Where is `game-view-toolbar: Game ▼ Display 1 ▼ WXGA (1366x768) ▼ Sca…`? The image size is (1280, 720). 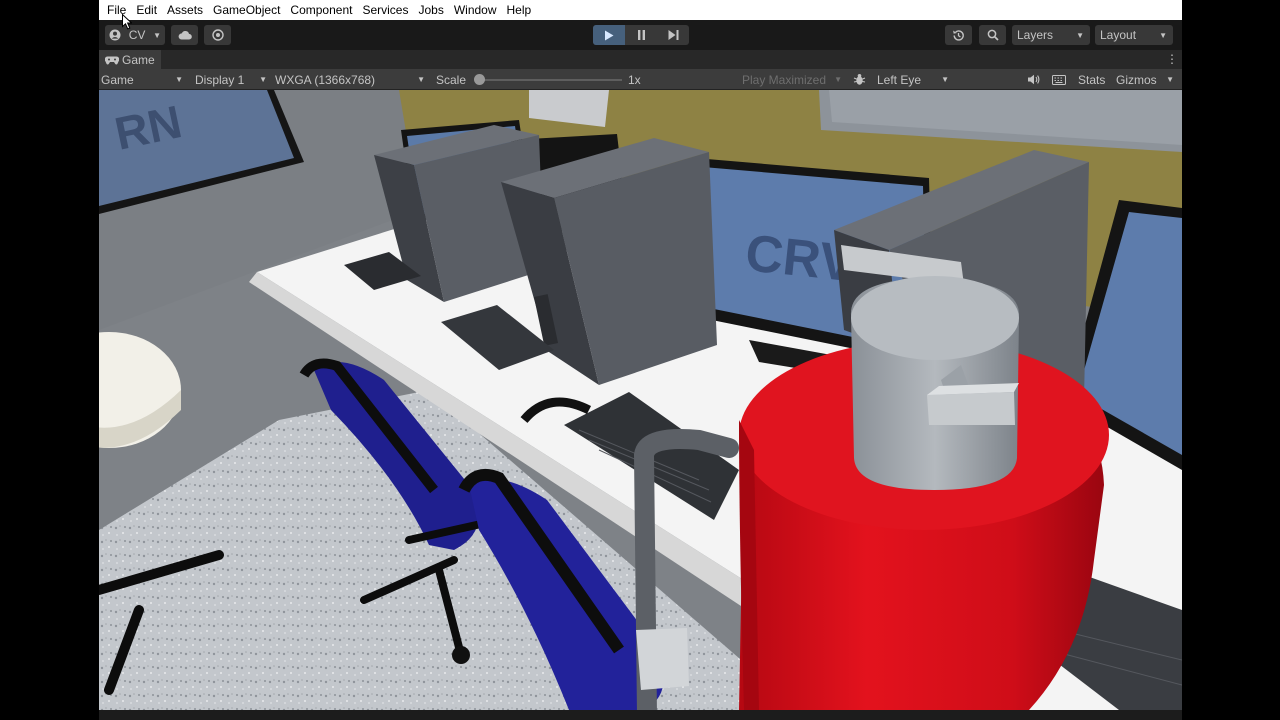 game-view-toolbar: Game ▼ Display 1 ▼ WXGA (1366x768) ▼ Sca… is located at coordinates (640, 79).